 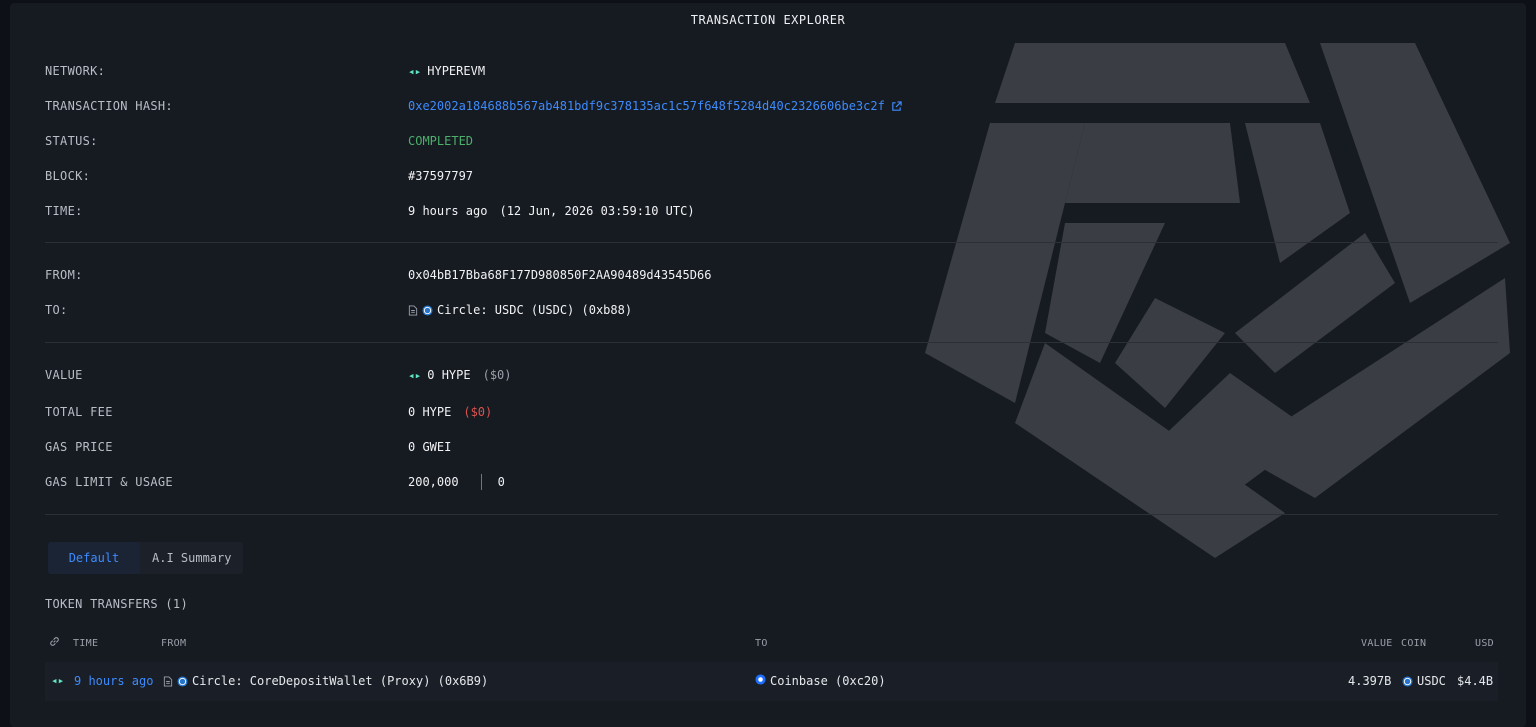 What do you see at coordinates (441, 141) in the screenshot?
I see `status-badge: COMPLETED` at bounding box center [441, 141].